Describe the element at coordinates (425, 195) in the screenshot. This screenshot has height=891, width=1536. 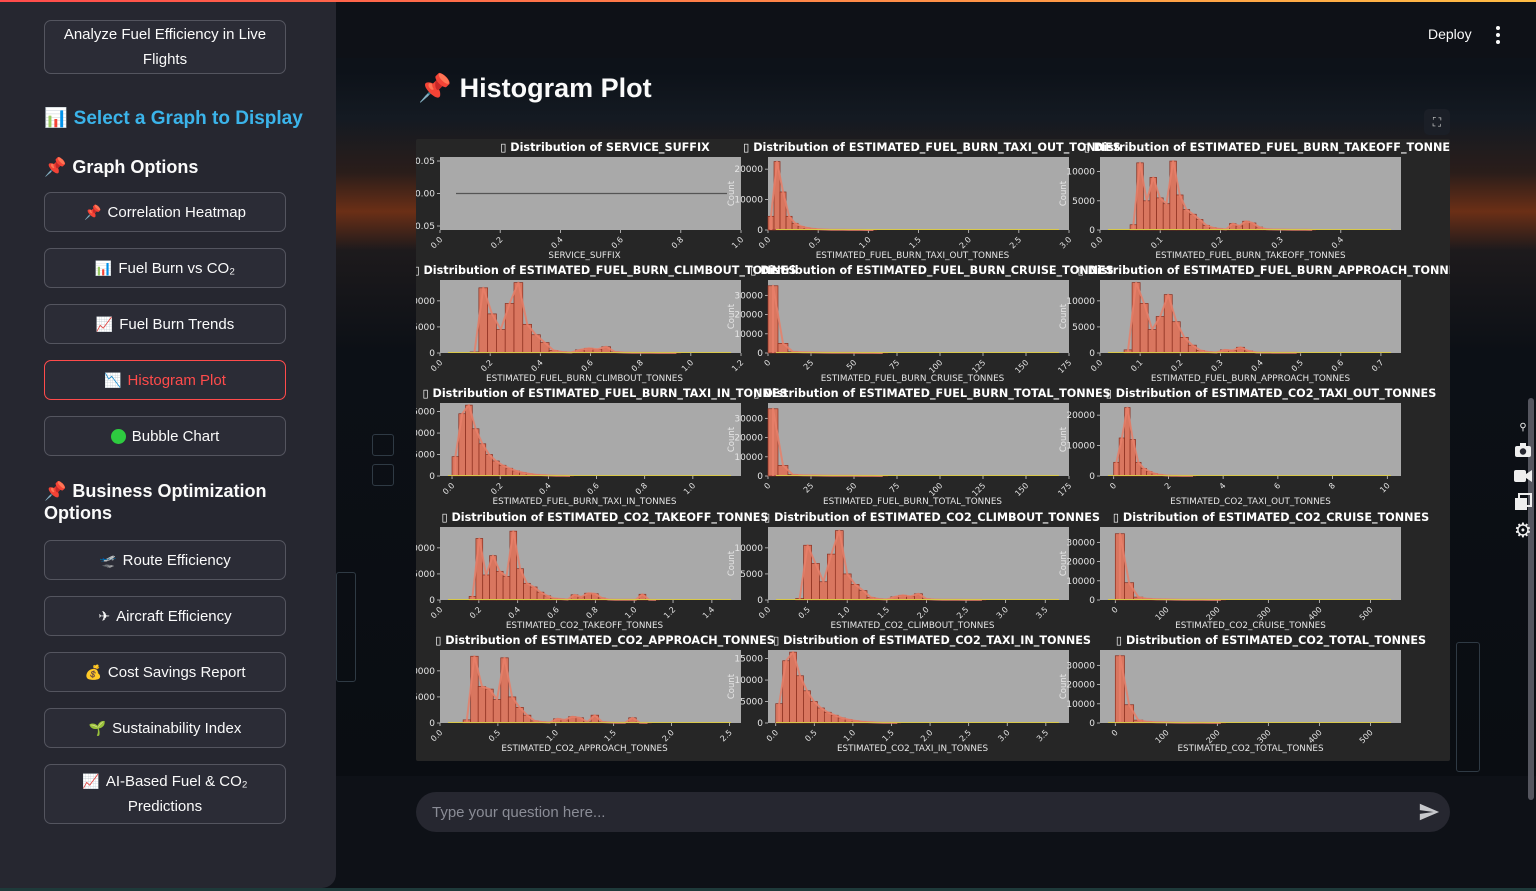
I see `y-tick-label: 0.00` at that location.